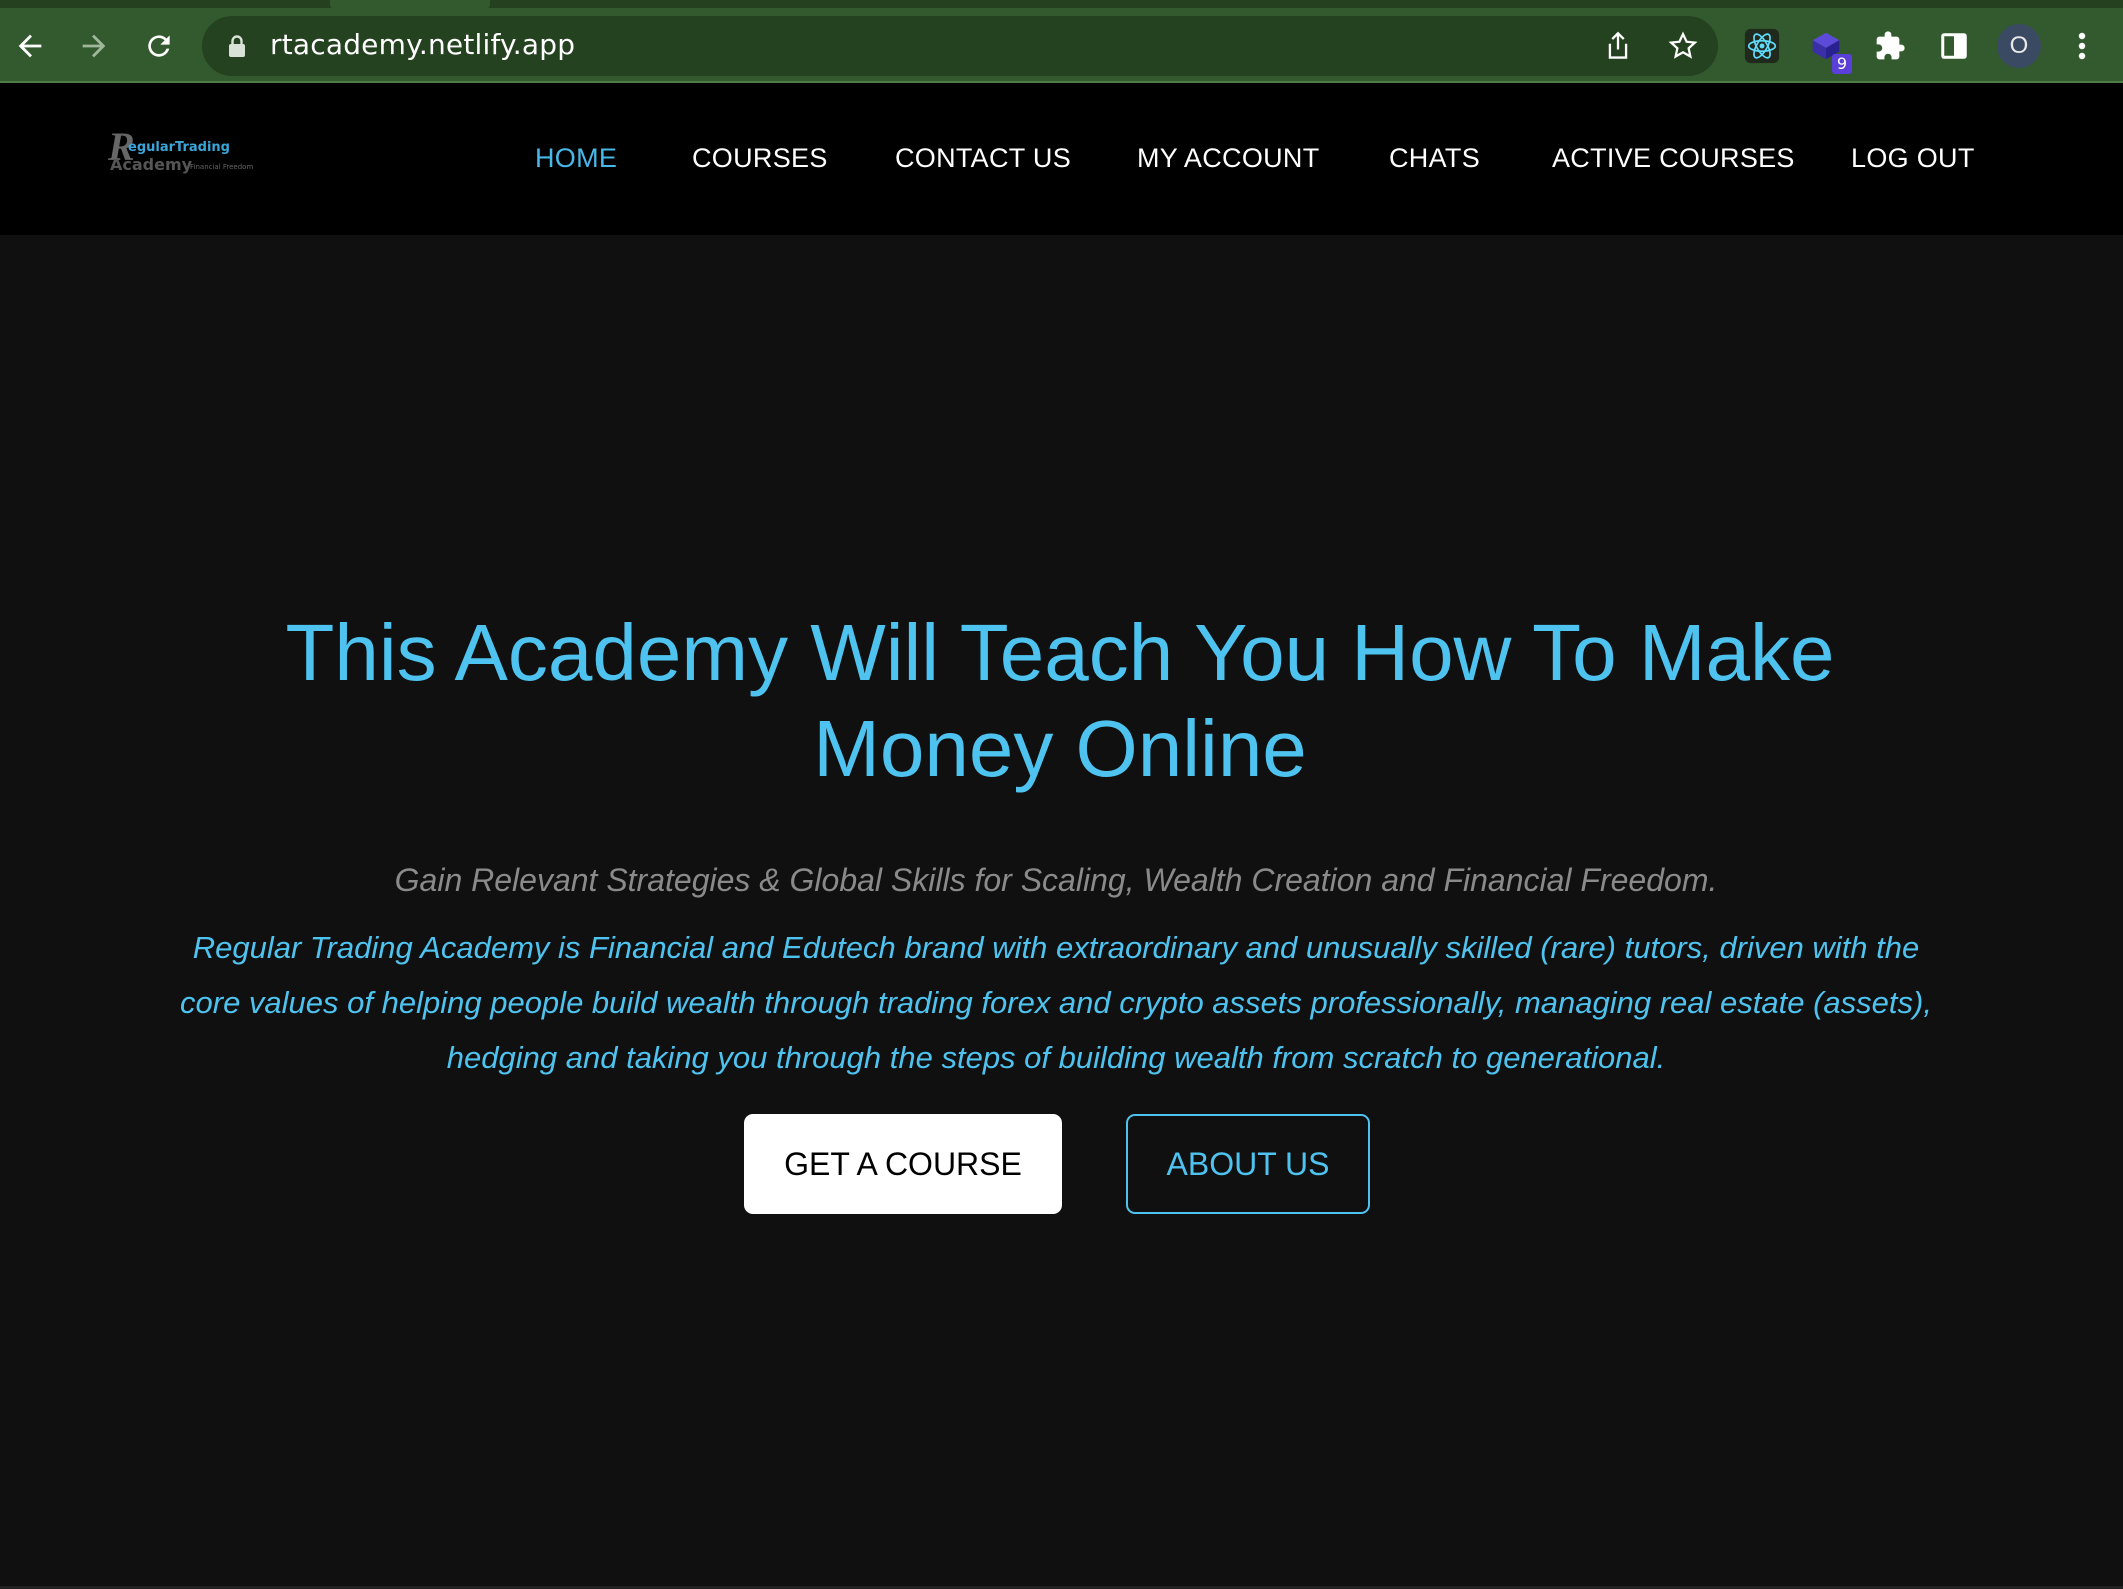  Describe the element at coordinates (1060, 652) in the screenshot. I see `hero-title-line-1: This Academy Will Teach You How To Make` at that location.